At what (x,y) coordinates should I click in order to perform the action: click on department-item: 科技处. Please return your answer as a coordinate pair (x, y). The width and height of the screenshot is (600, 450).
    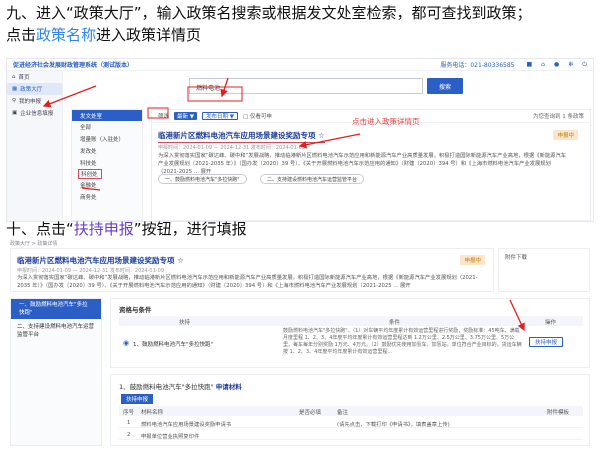
    Looking at the image, I should click on (107, 163).